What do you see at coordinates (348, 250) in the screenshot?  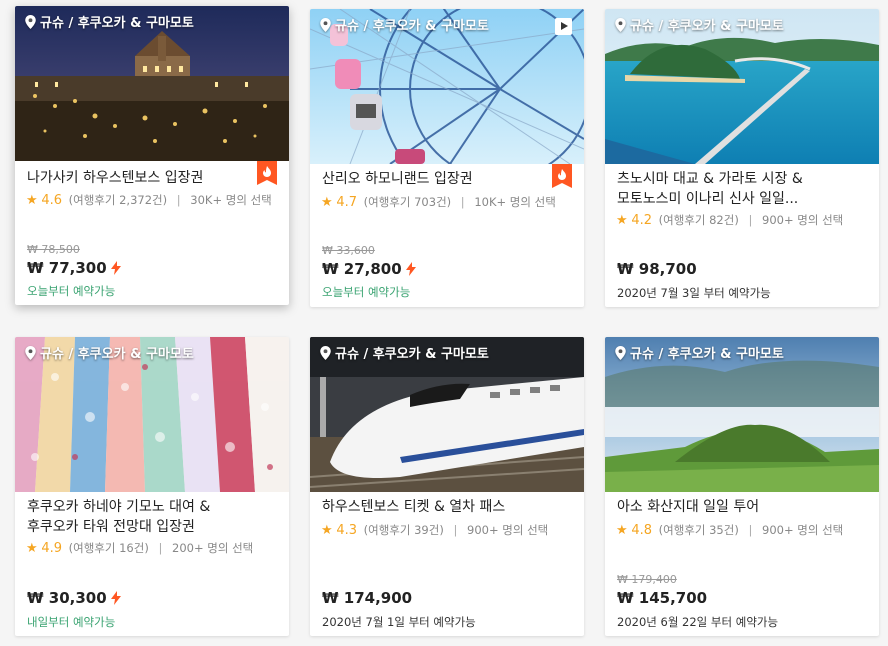 I see `original-price: ₩ 33,600` at bounding box center [348, 250].